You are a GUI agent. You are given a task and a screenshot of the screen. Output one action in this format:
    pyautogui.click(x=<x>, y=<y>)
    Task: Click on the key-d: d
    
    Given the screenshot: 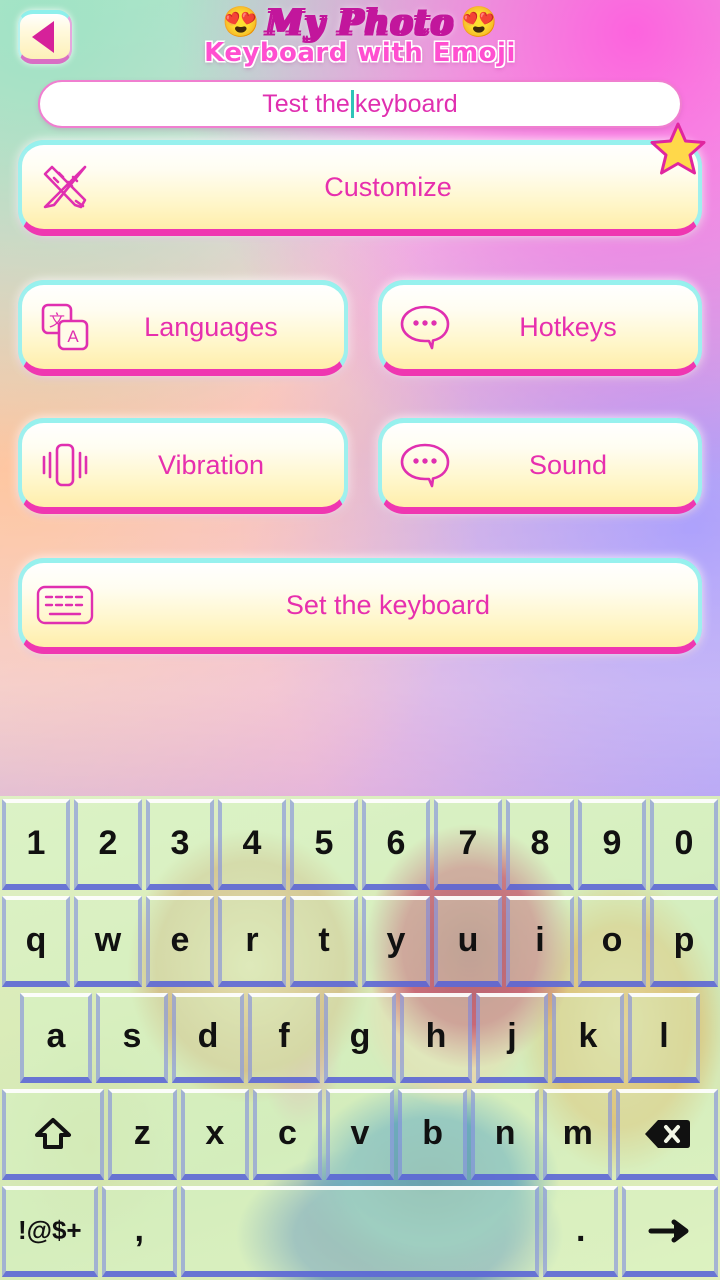 What is the action you would take?
    pyautogui.click(x=208, y=1038)
    